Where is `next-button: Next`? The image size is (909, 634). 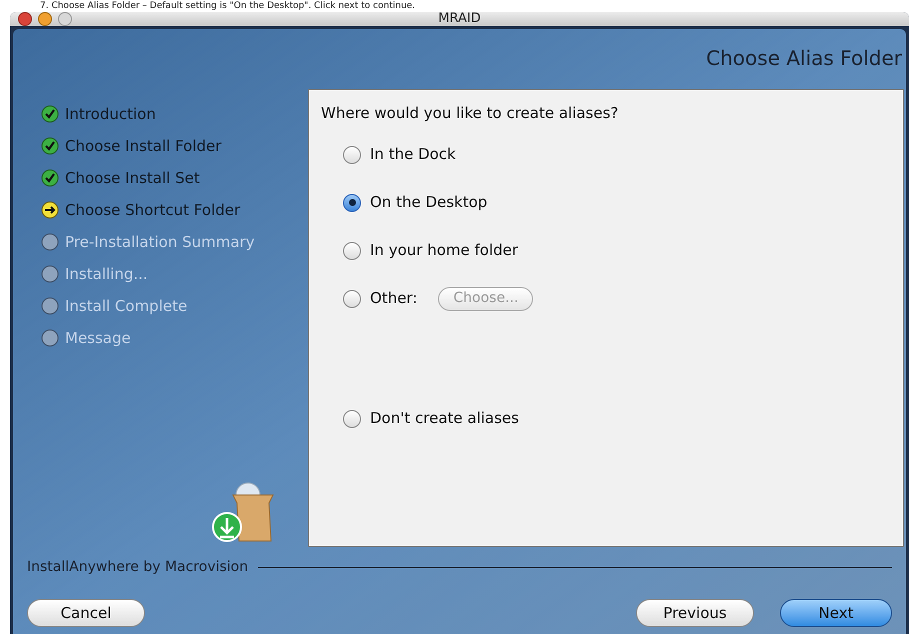
next-button: Next is located at coordinates (836, 613).